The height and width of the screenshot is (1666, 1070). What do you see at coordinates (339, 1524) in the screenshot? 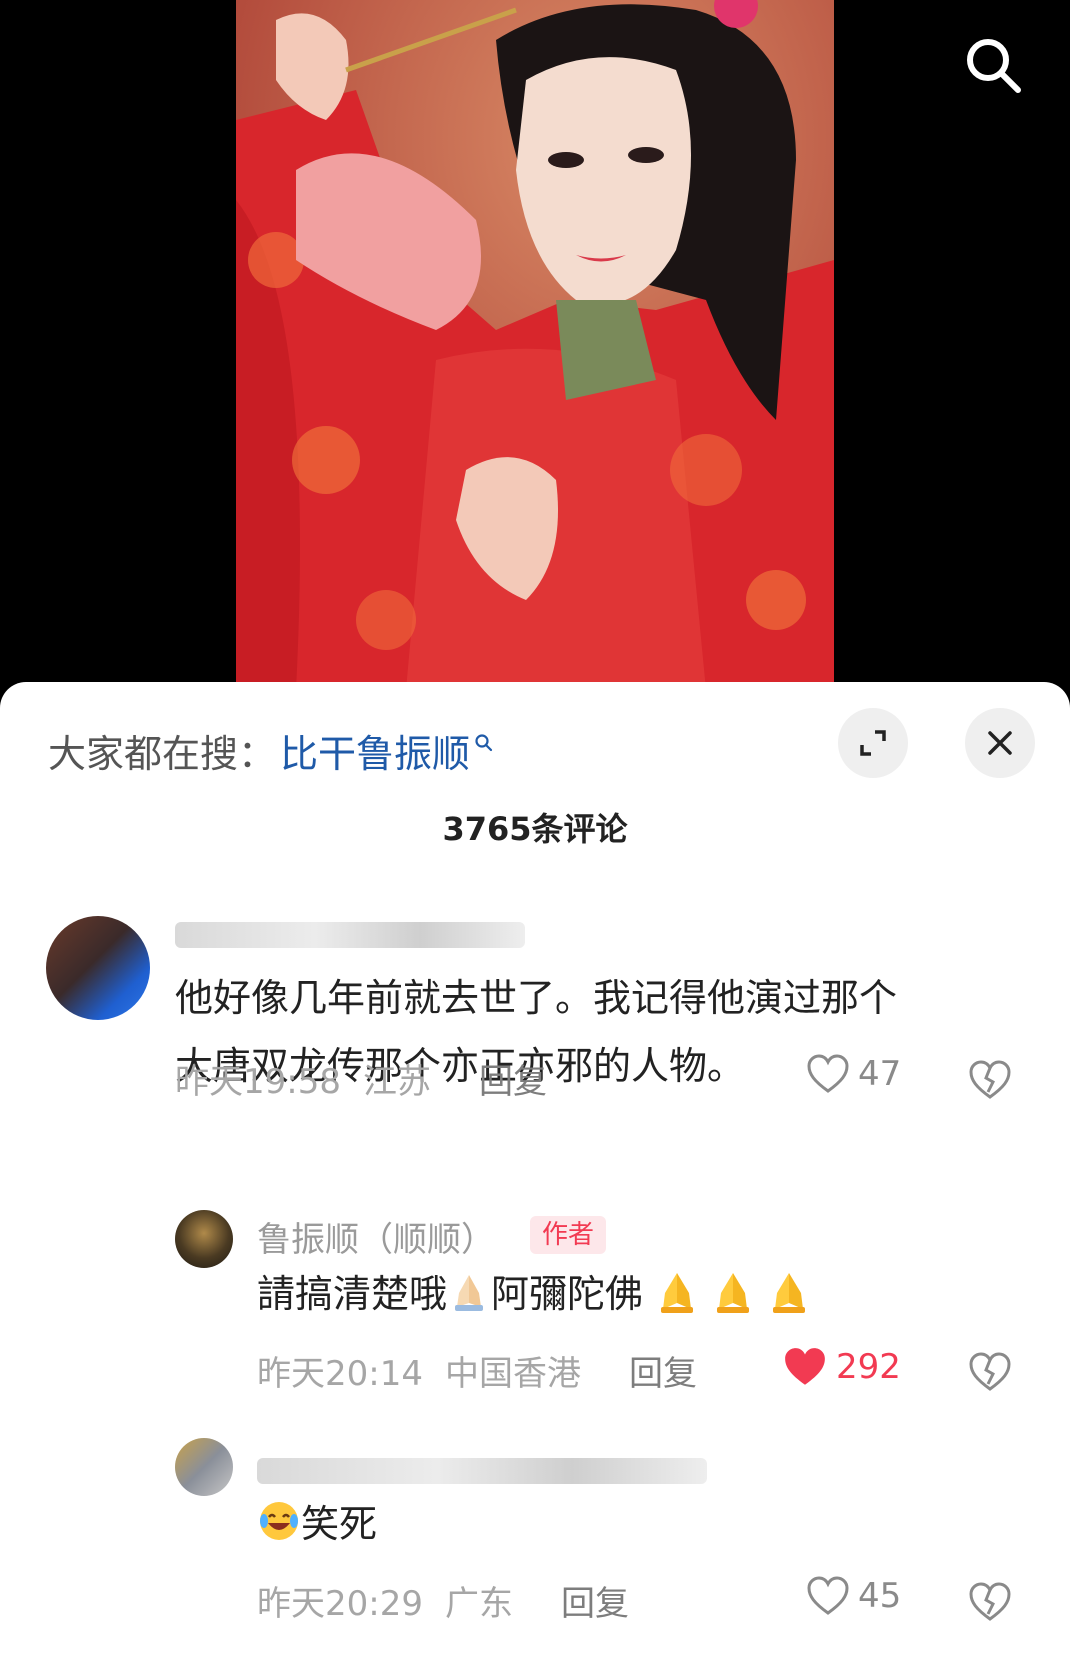
I see `comment-text-part: 笑死` at bounding box center [339, 1524].